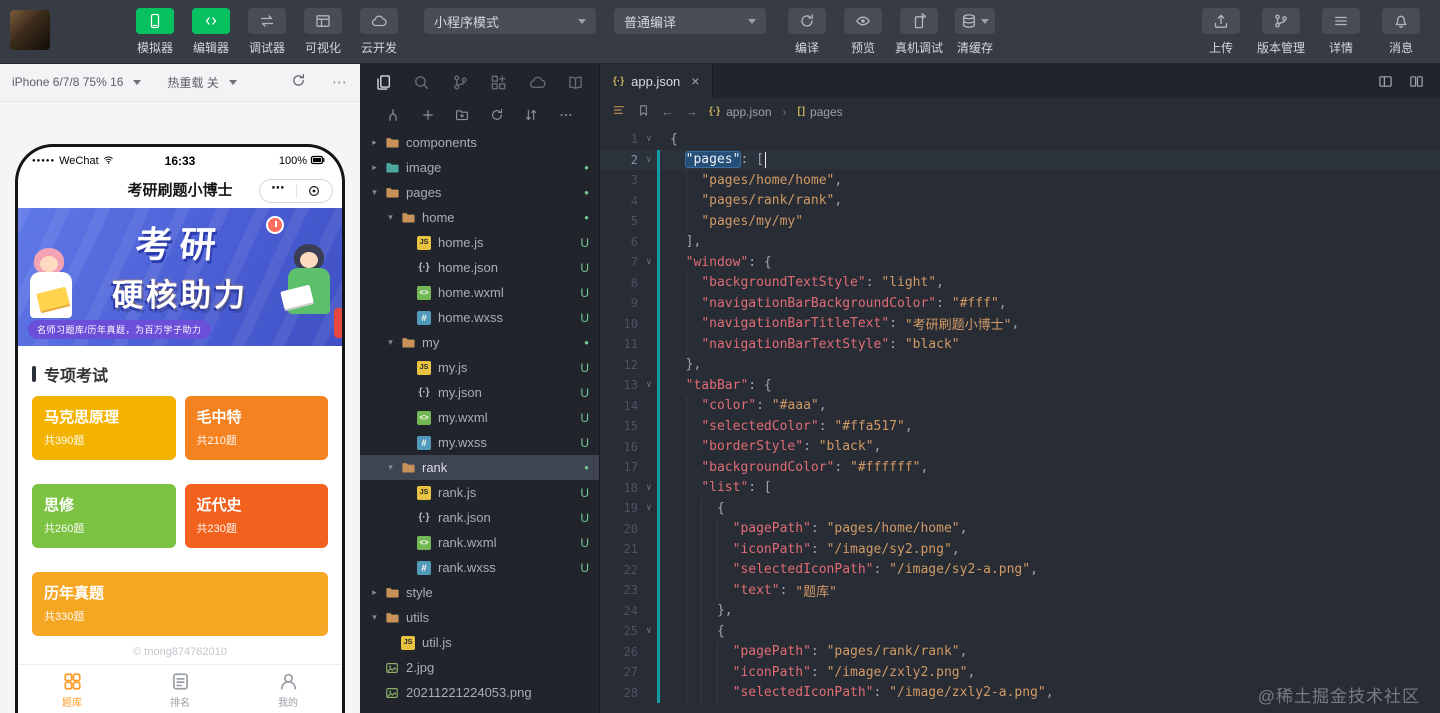 The width and height of the screenshot is (1440, 713). What do you see at coordinates (479, 267) in the screenshot?
I see `tree-item-home.json: {·} home.json U` at bounding box center [479, 267].